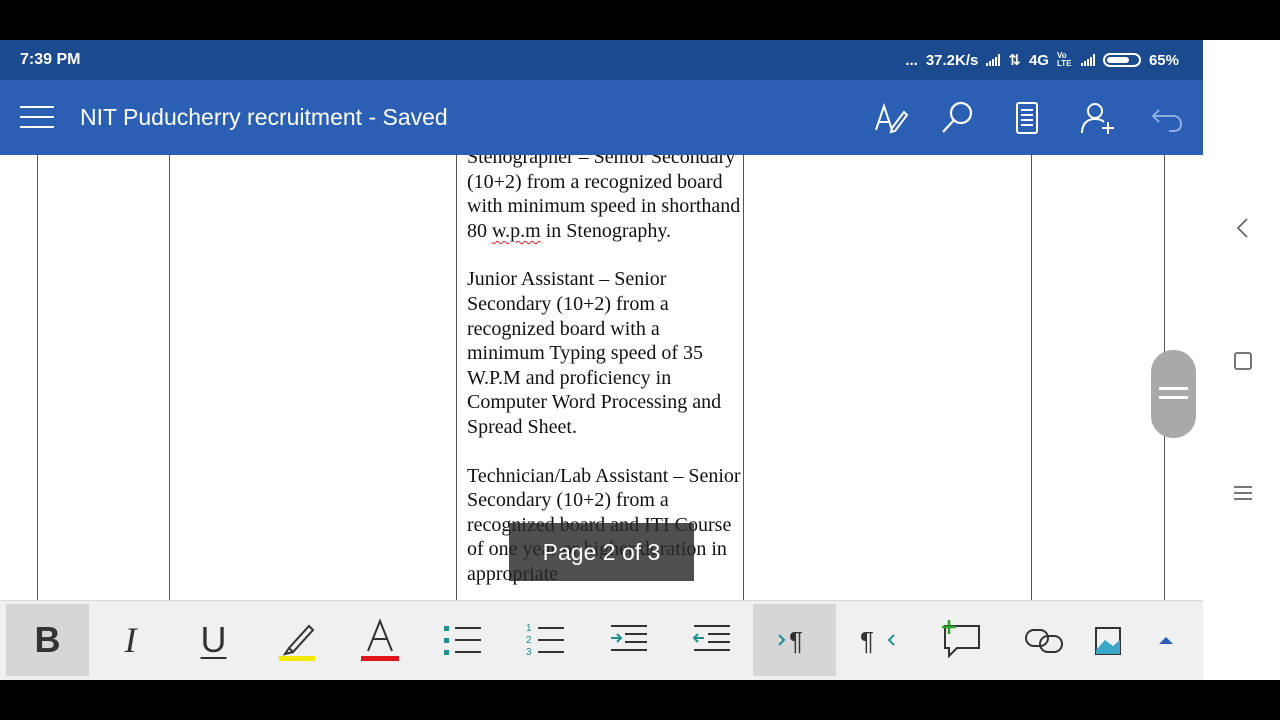 This screenshot has height=720, width=1280. Describe the element at coordinates (556, 161) in the screenshot. I see `partial-line: Stenographer – Senior` at that location.